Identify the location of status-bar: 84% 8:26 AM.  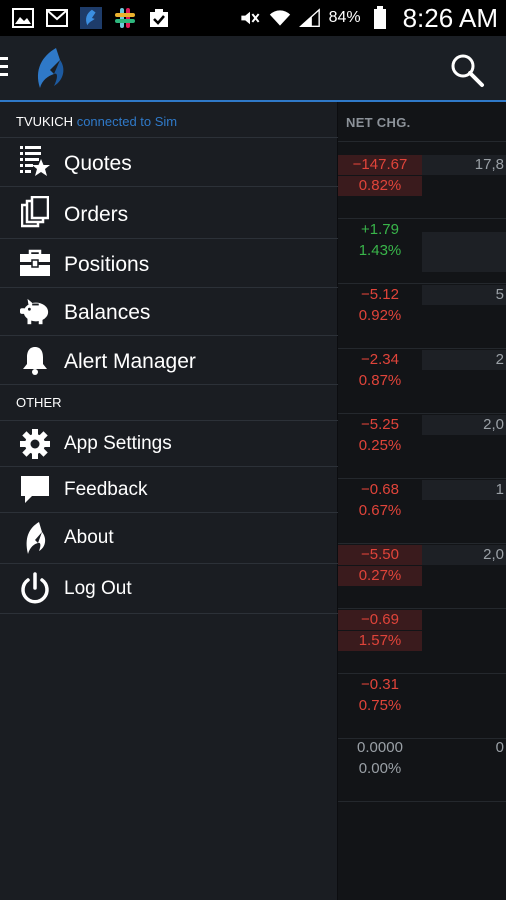
(253, 18).